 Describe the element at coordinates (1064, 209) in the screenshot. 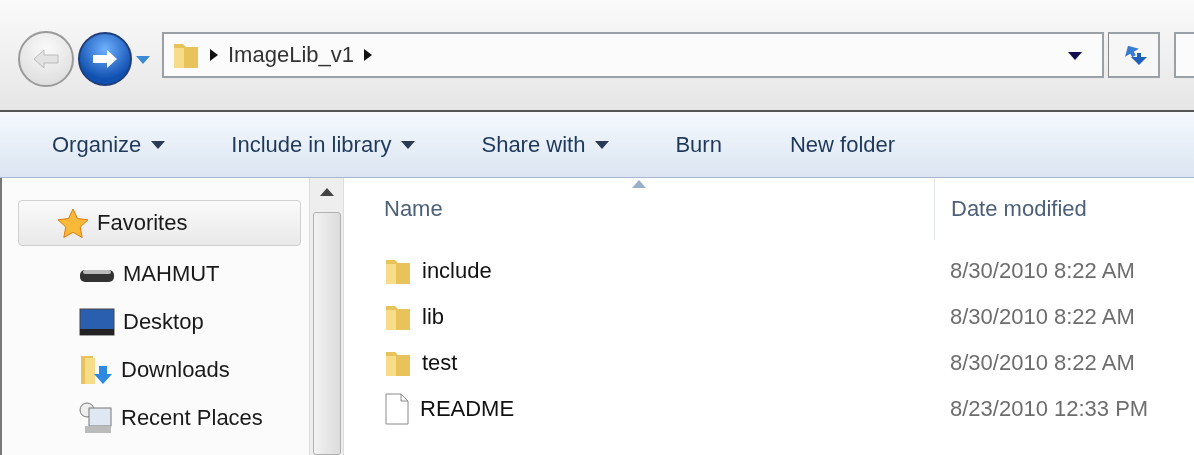

I see `column-header: Date modified` at that location.